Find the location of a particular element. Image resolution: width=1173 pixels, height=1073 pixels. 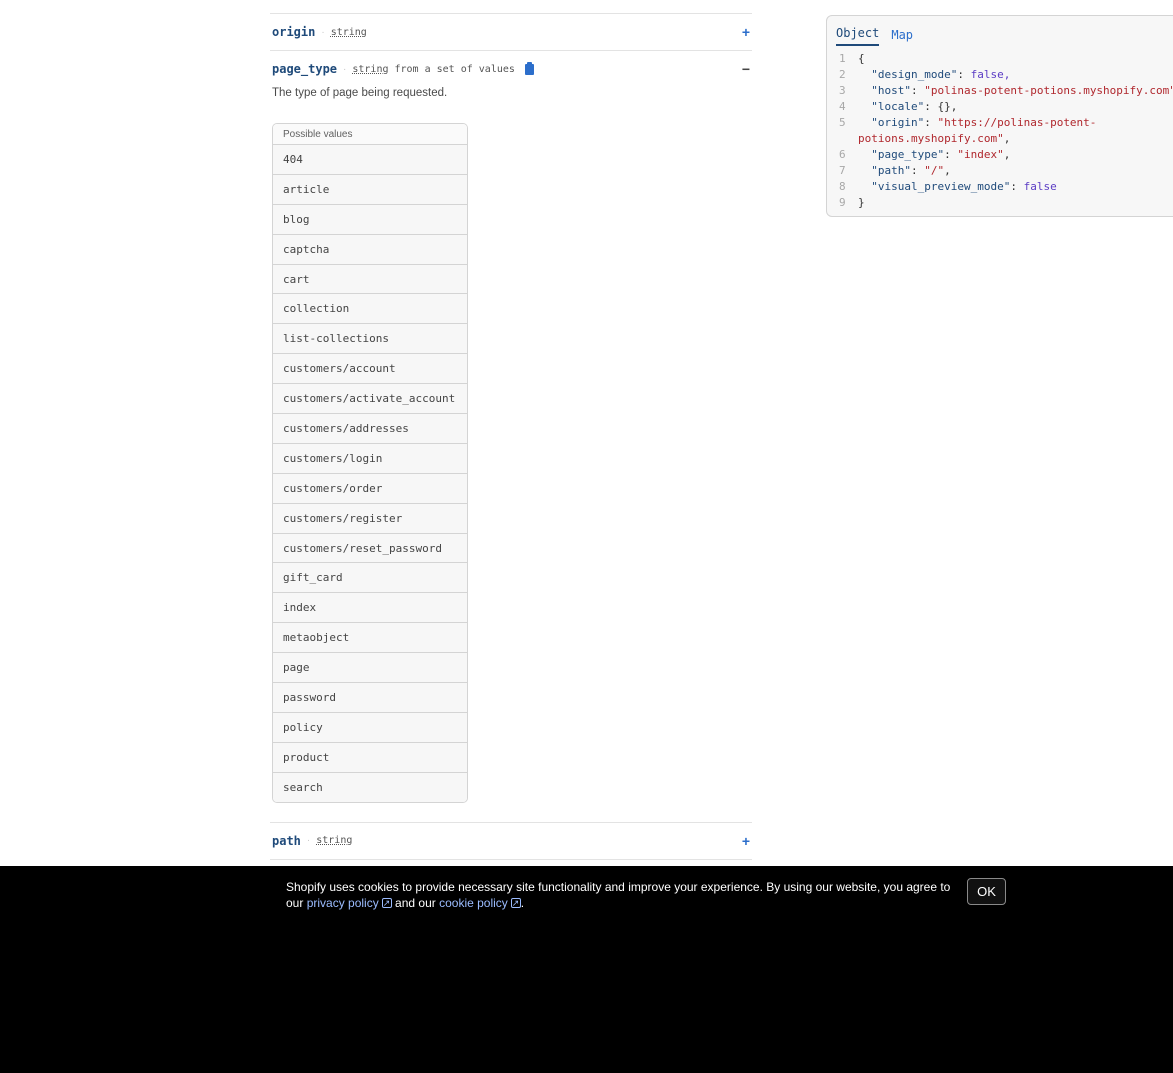

code-line: 8 "visual_preview_mode": false is located at coordinates (1000, 187).